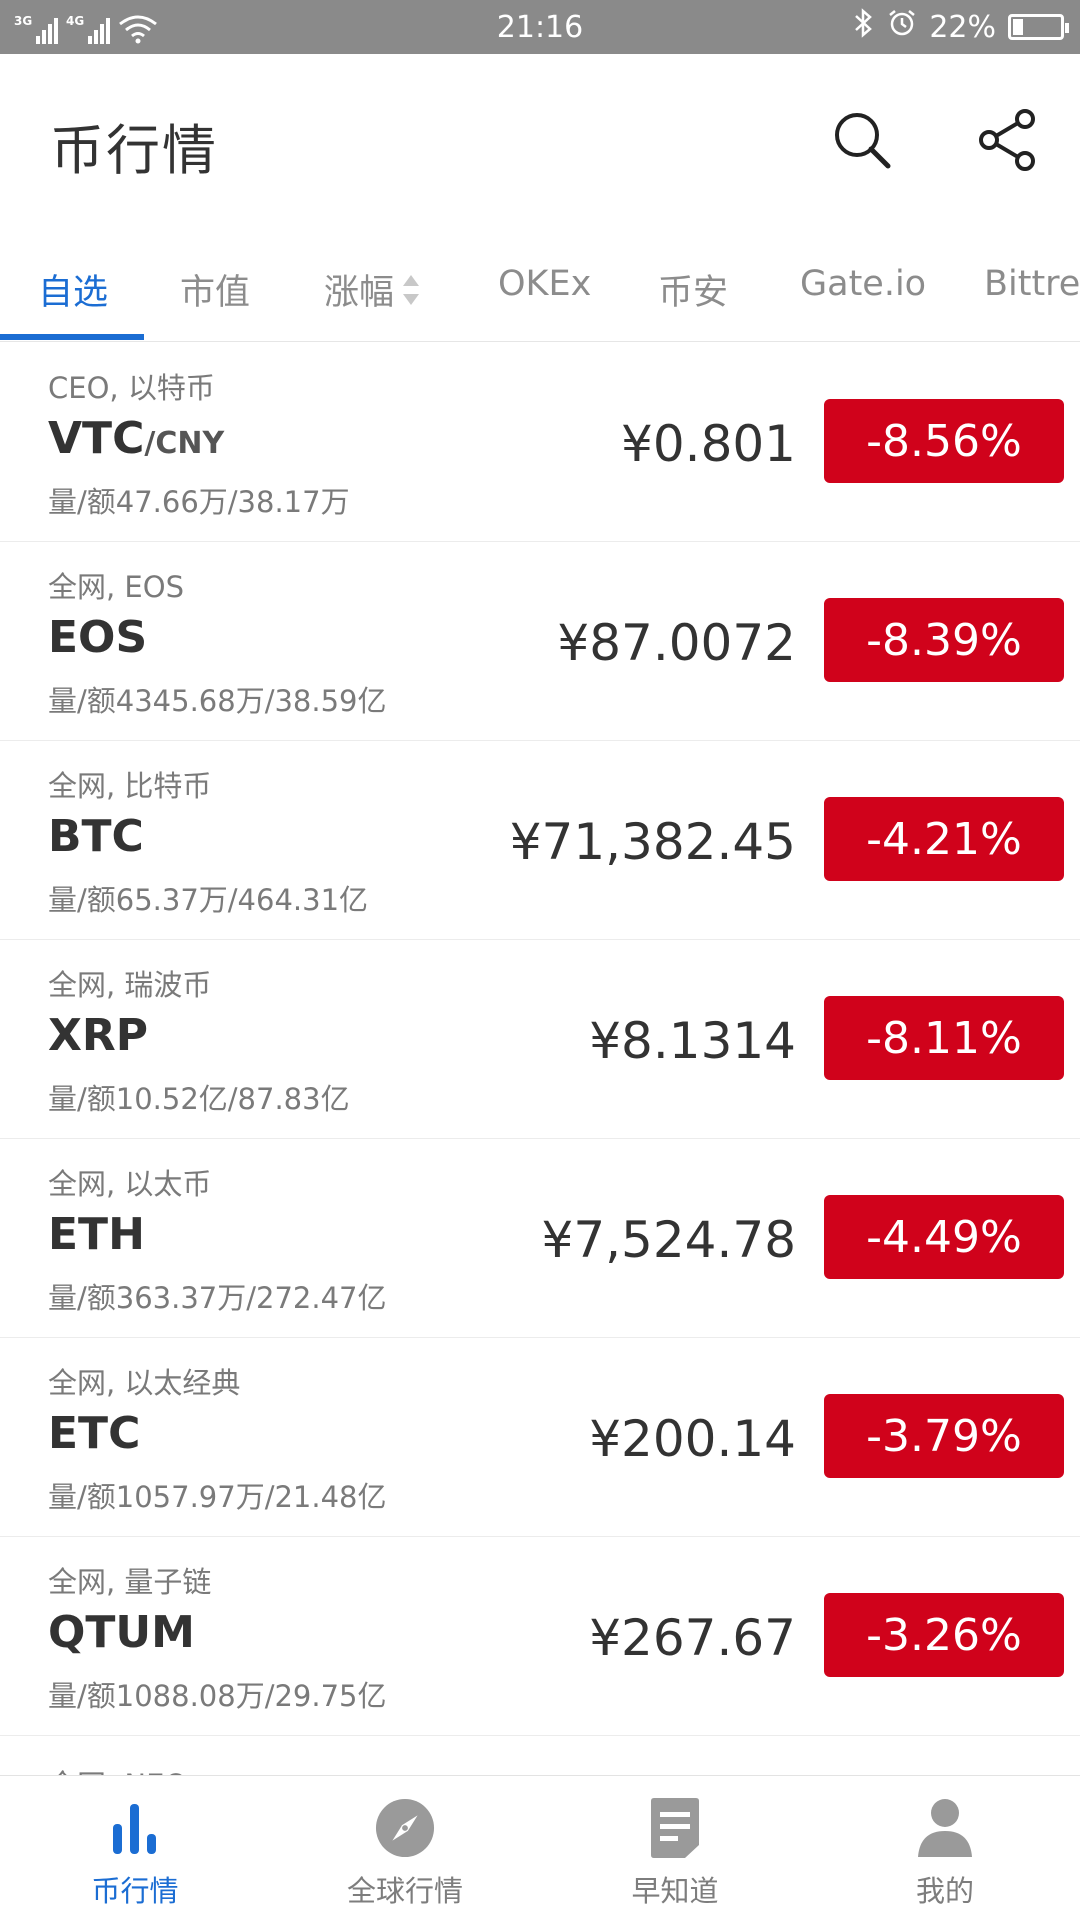  I want to click on coin-change-badge: -4.49%, so click(944, 1237).